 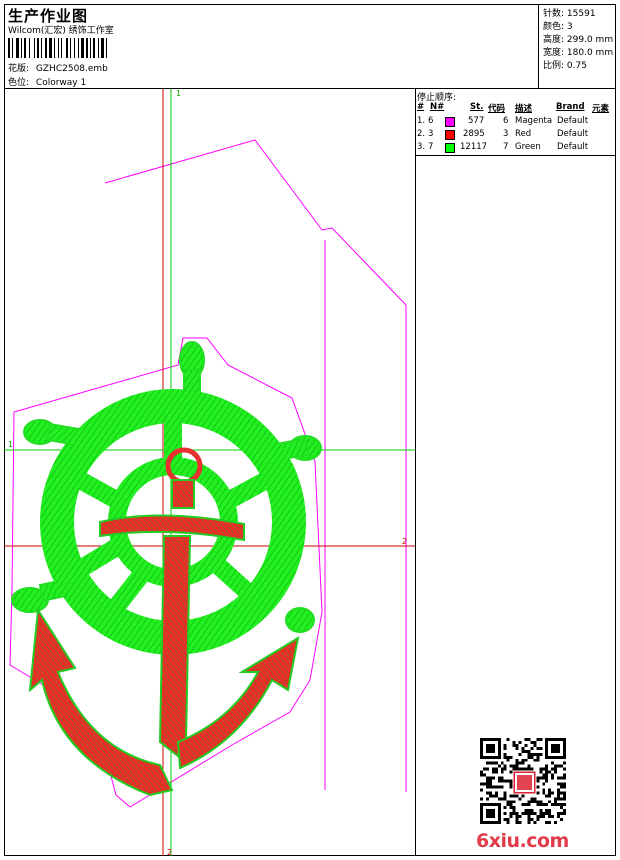 What do you see at coordinates (61, 31) in the screenshot?
I see `studio-line: Wilcom(汇宏) 绣饰工作室` at bounding box center [61, 31].